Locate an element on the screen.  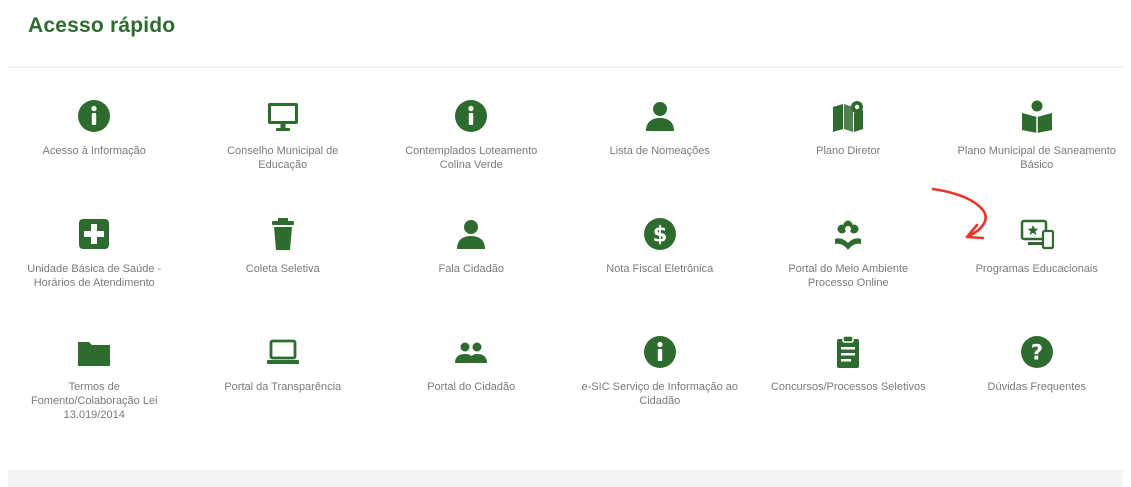
people-icon is located at coordinates (471, 352).